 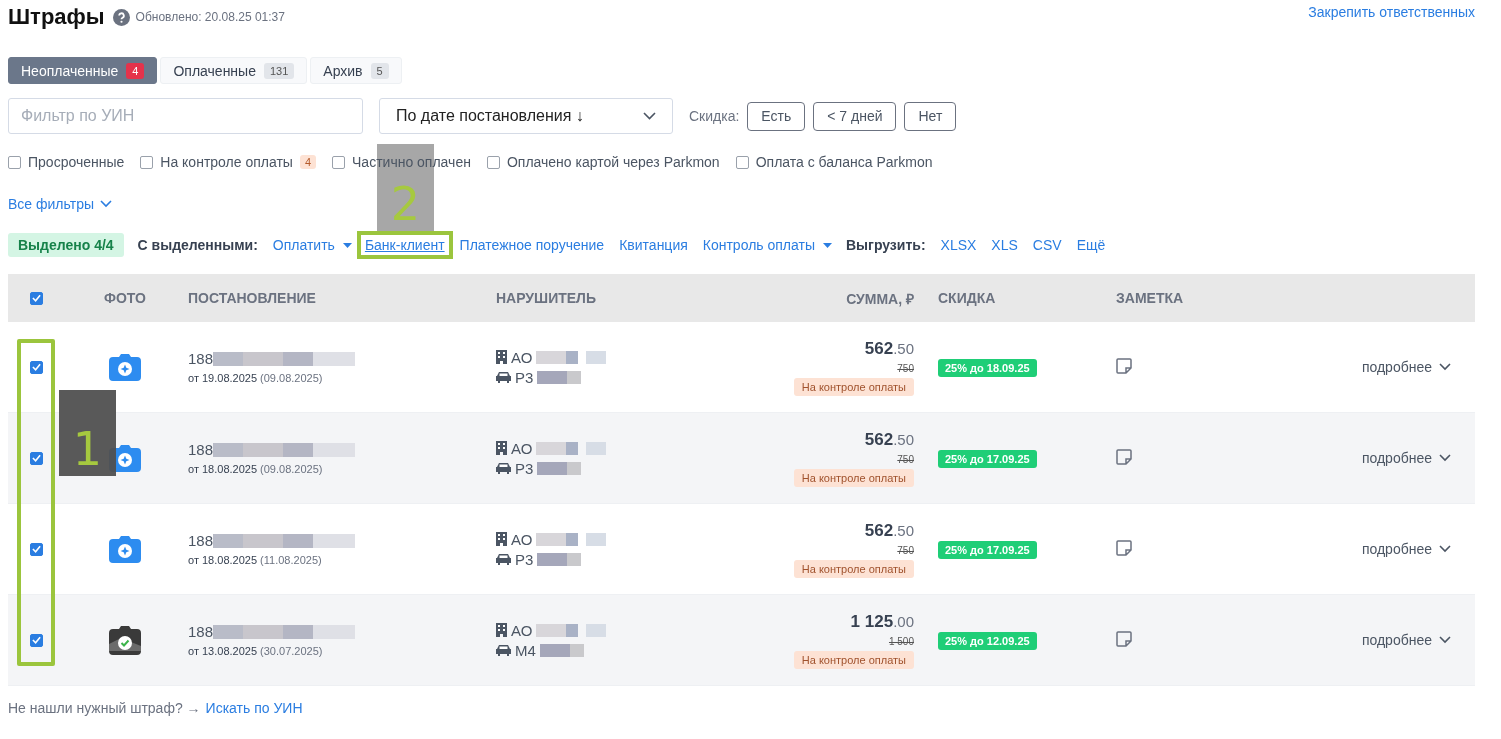 I want to click on column-header: ЗАМЕТКА, so click(x=1150, y=298).